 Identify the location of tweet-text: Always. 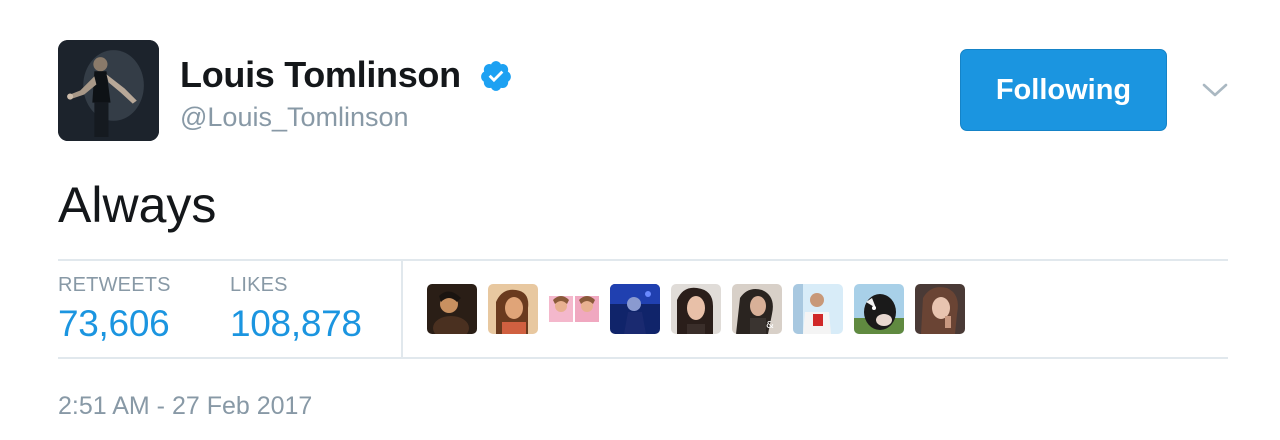
(137, 205).